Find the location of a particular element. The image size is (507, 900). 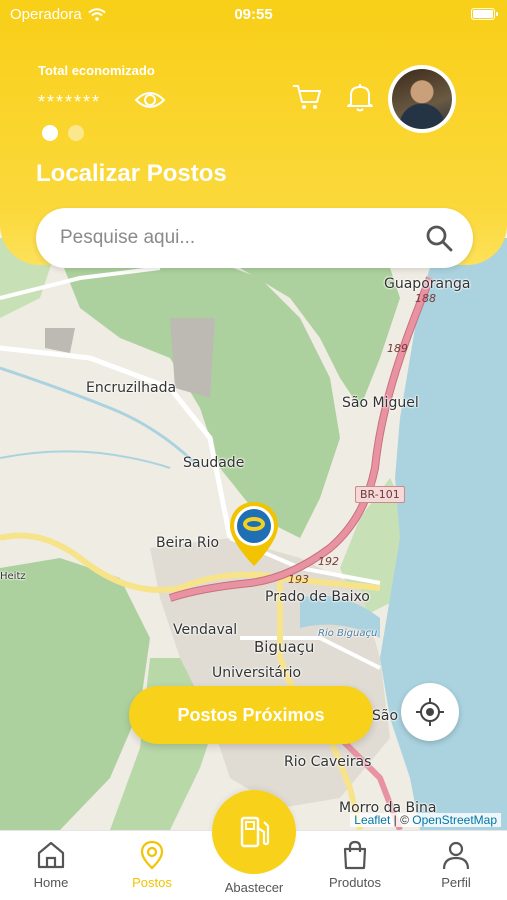

search-input is located at coordinates (230, 238).